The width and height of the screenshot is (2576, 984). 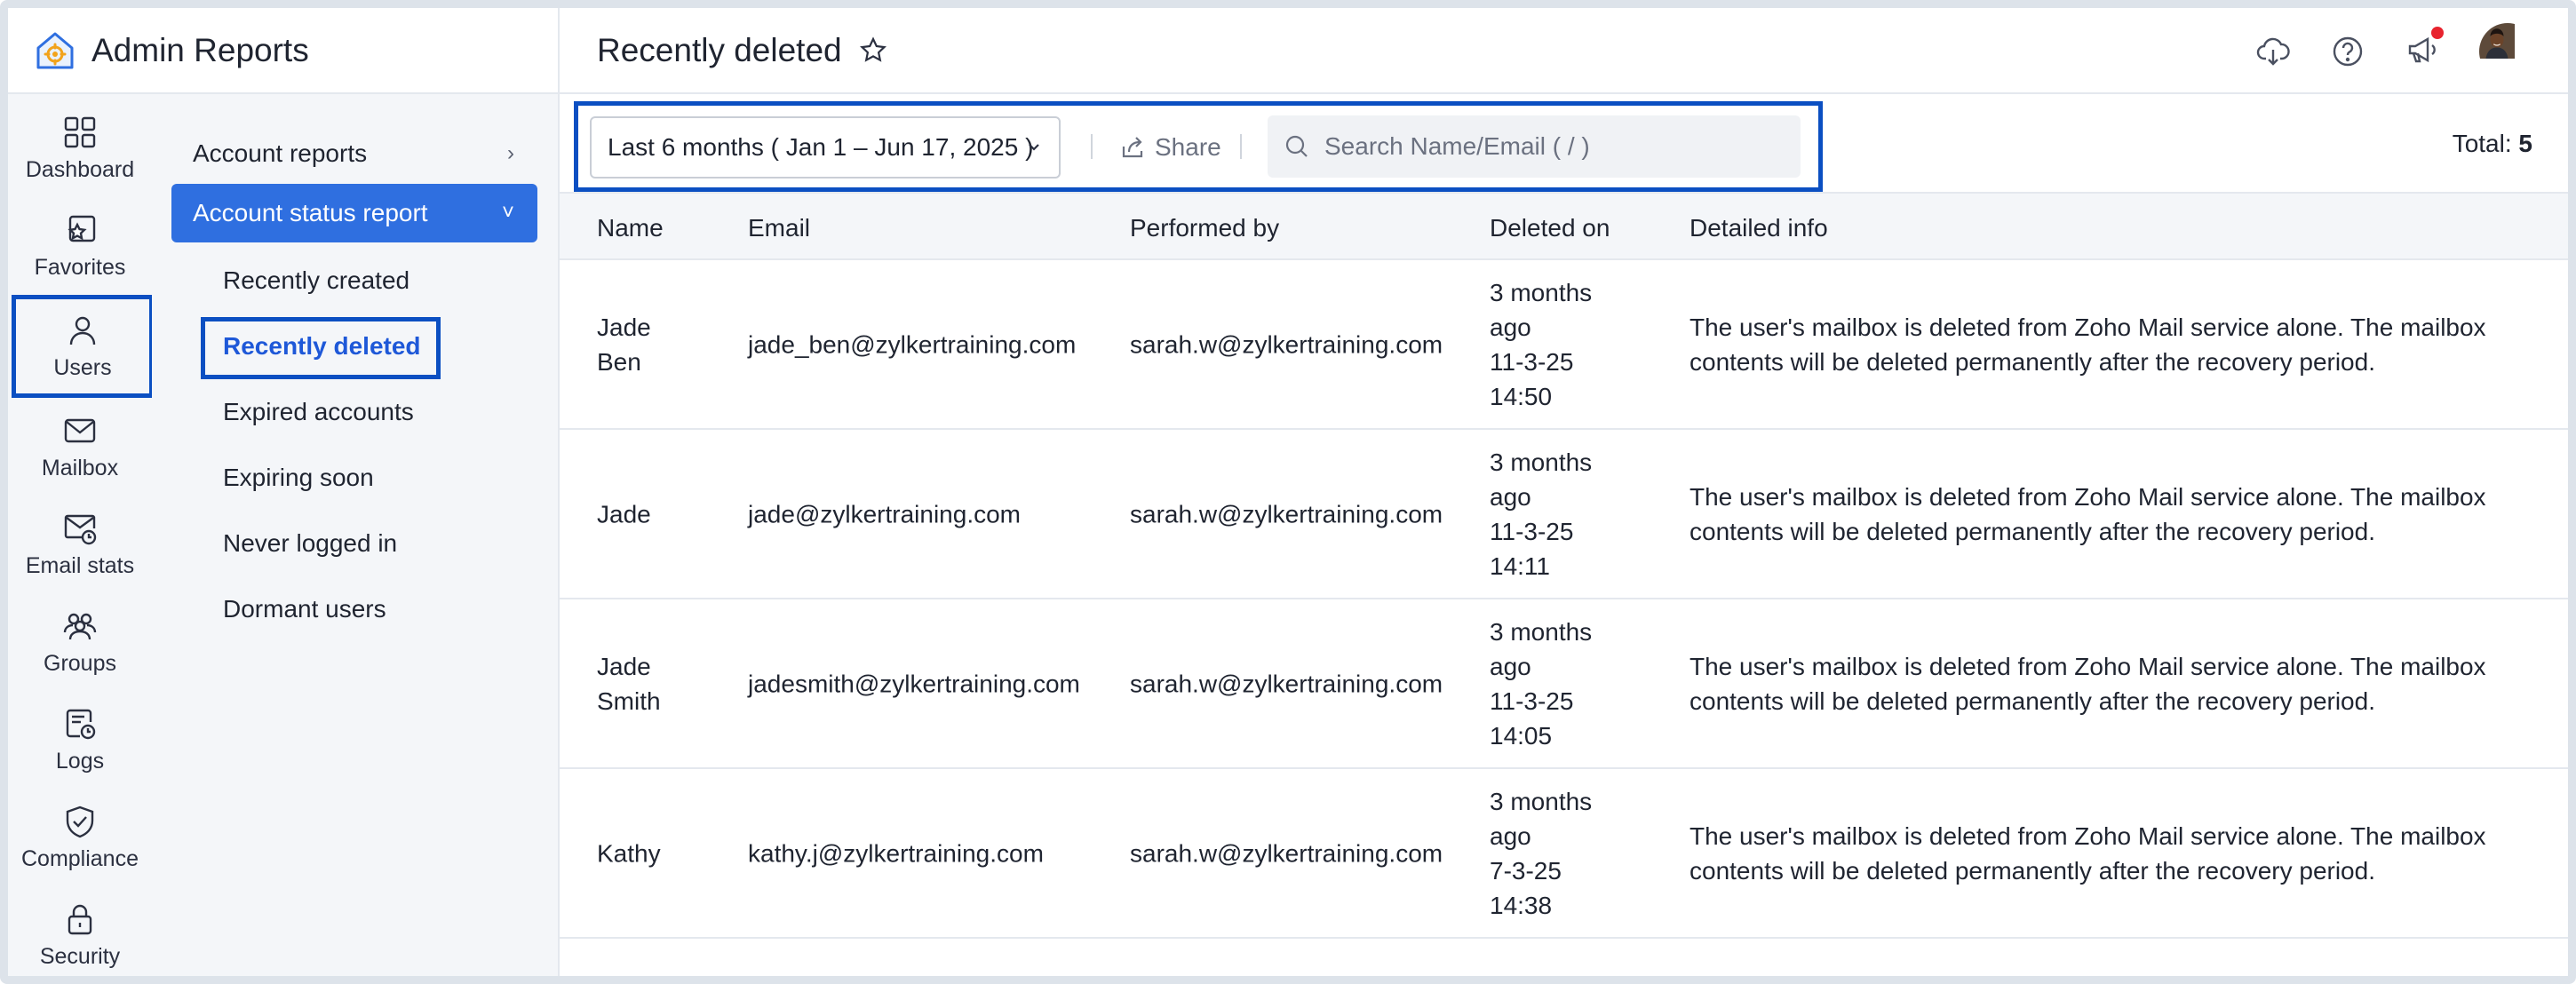 What do you see at coordinates (82, 228) in the screenshot?
I see `favorites-icon` at bounding box center [82, 228].